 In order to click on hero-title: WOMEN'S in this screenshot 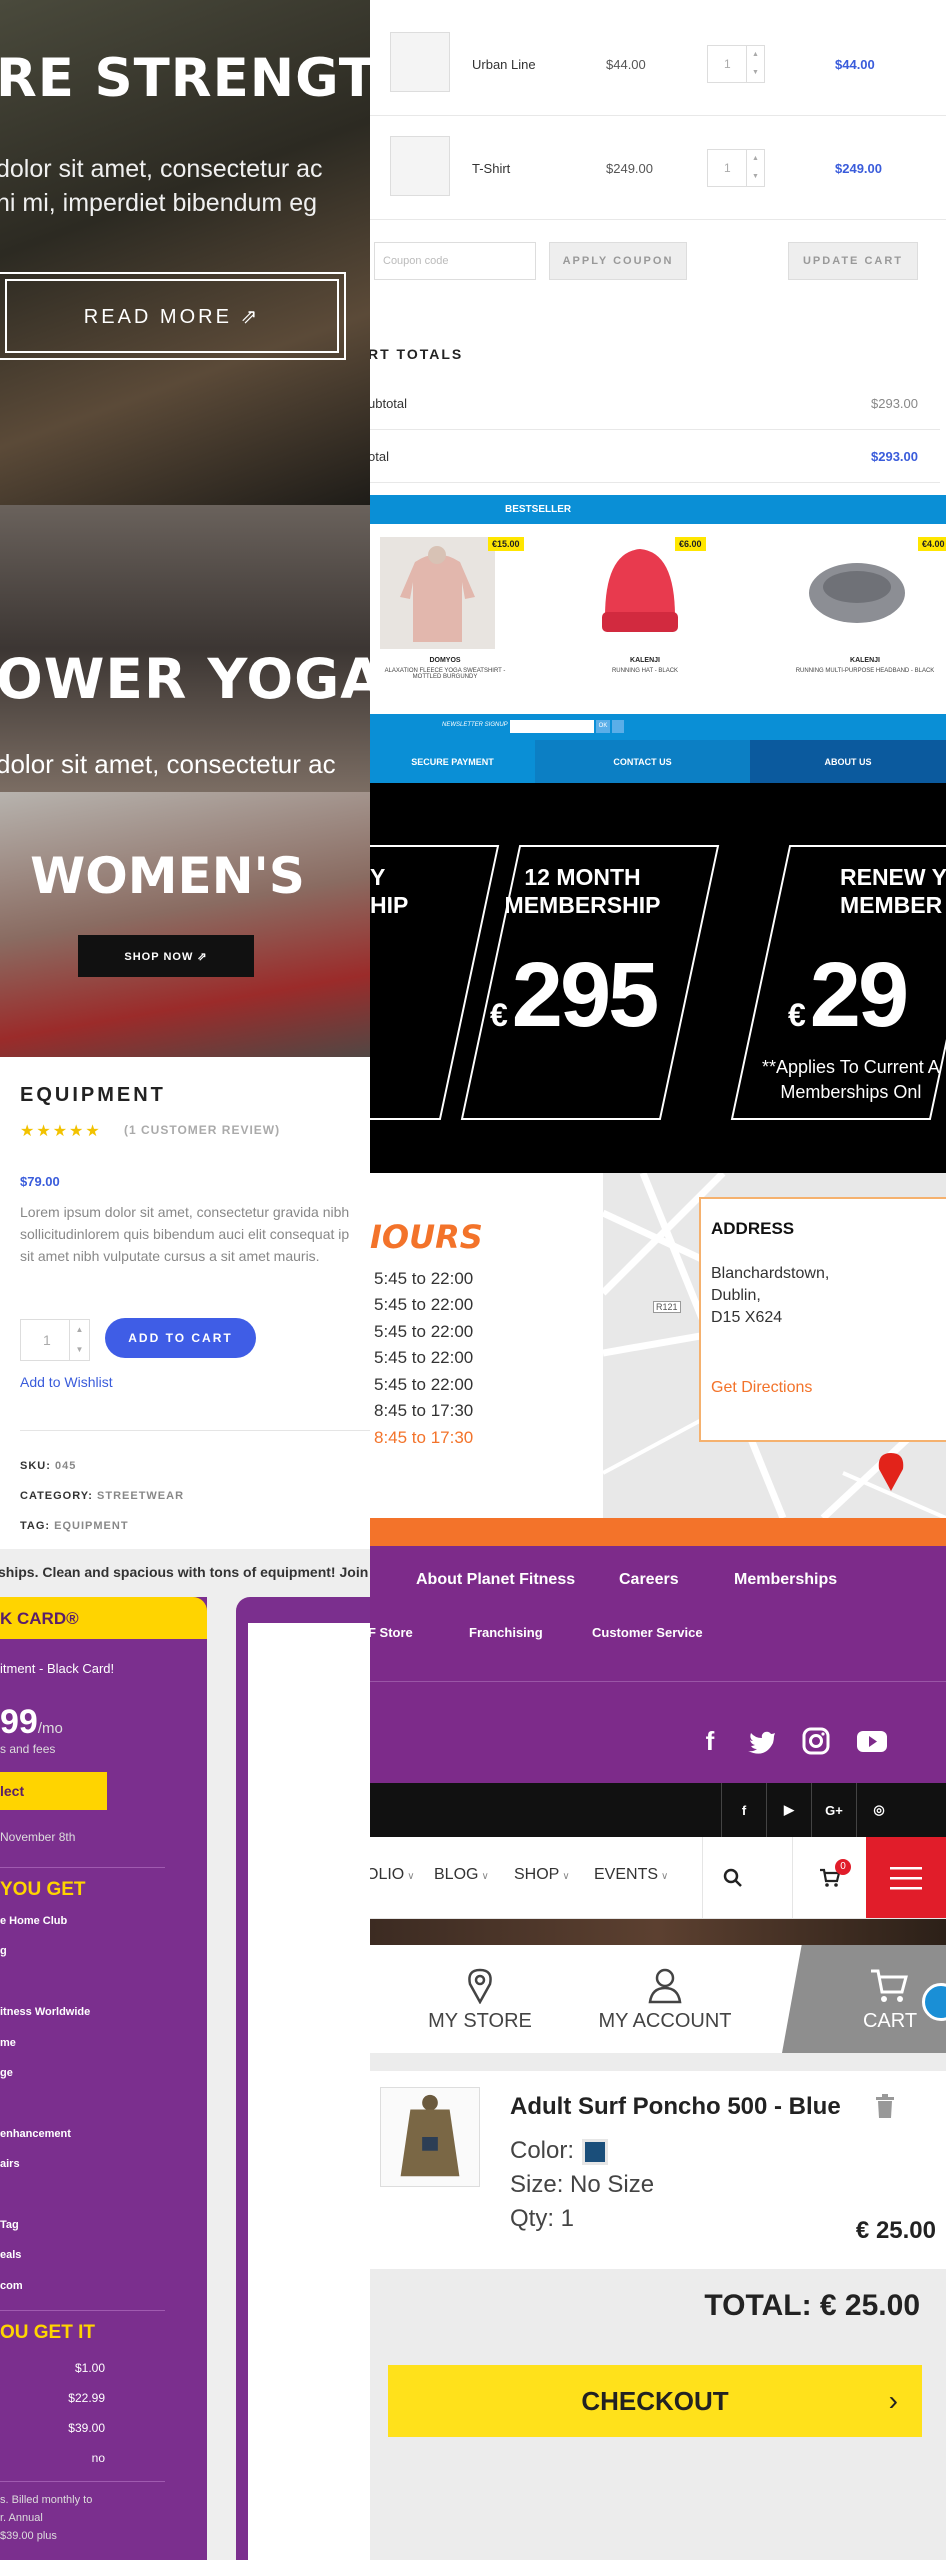, I will do `click(167, 876)`.